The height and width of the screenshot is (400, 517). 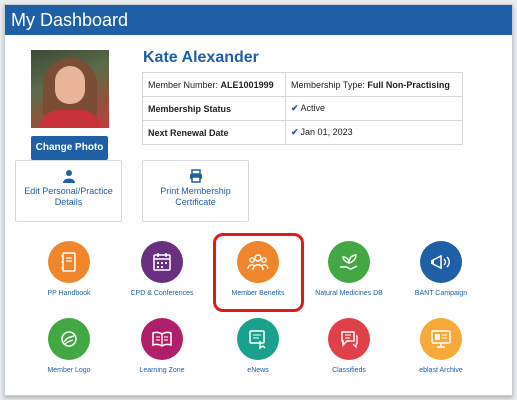 I want to click on membership-status-label: Membership Status, so click(x=190, y=108).